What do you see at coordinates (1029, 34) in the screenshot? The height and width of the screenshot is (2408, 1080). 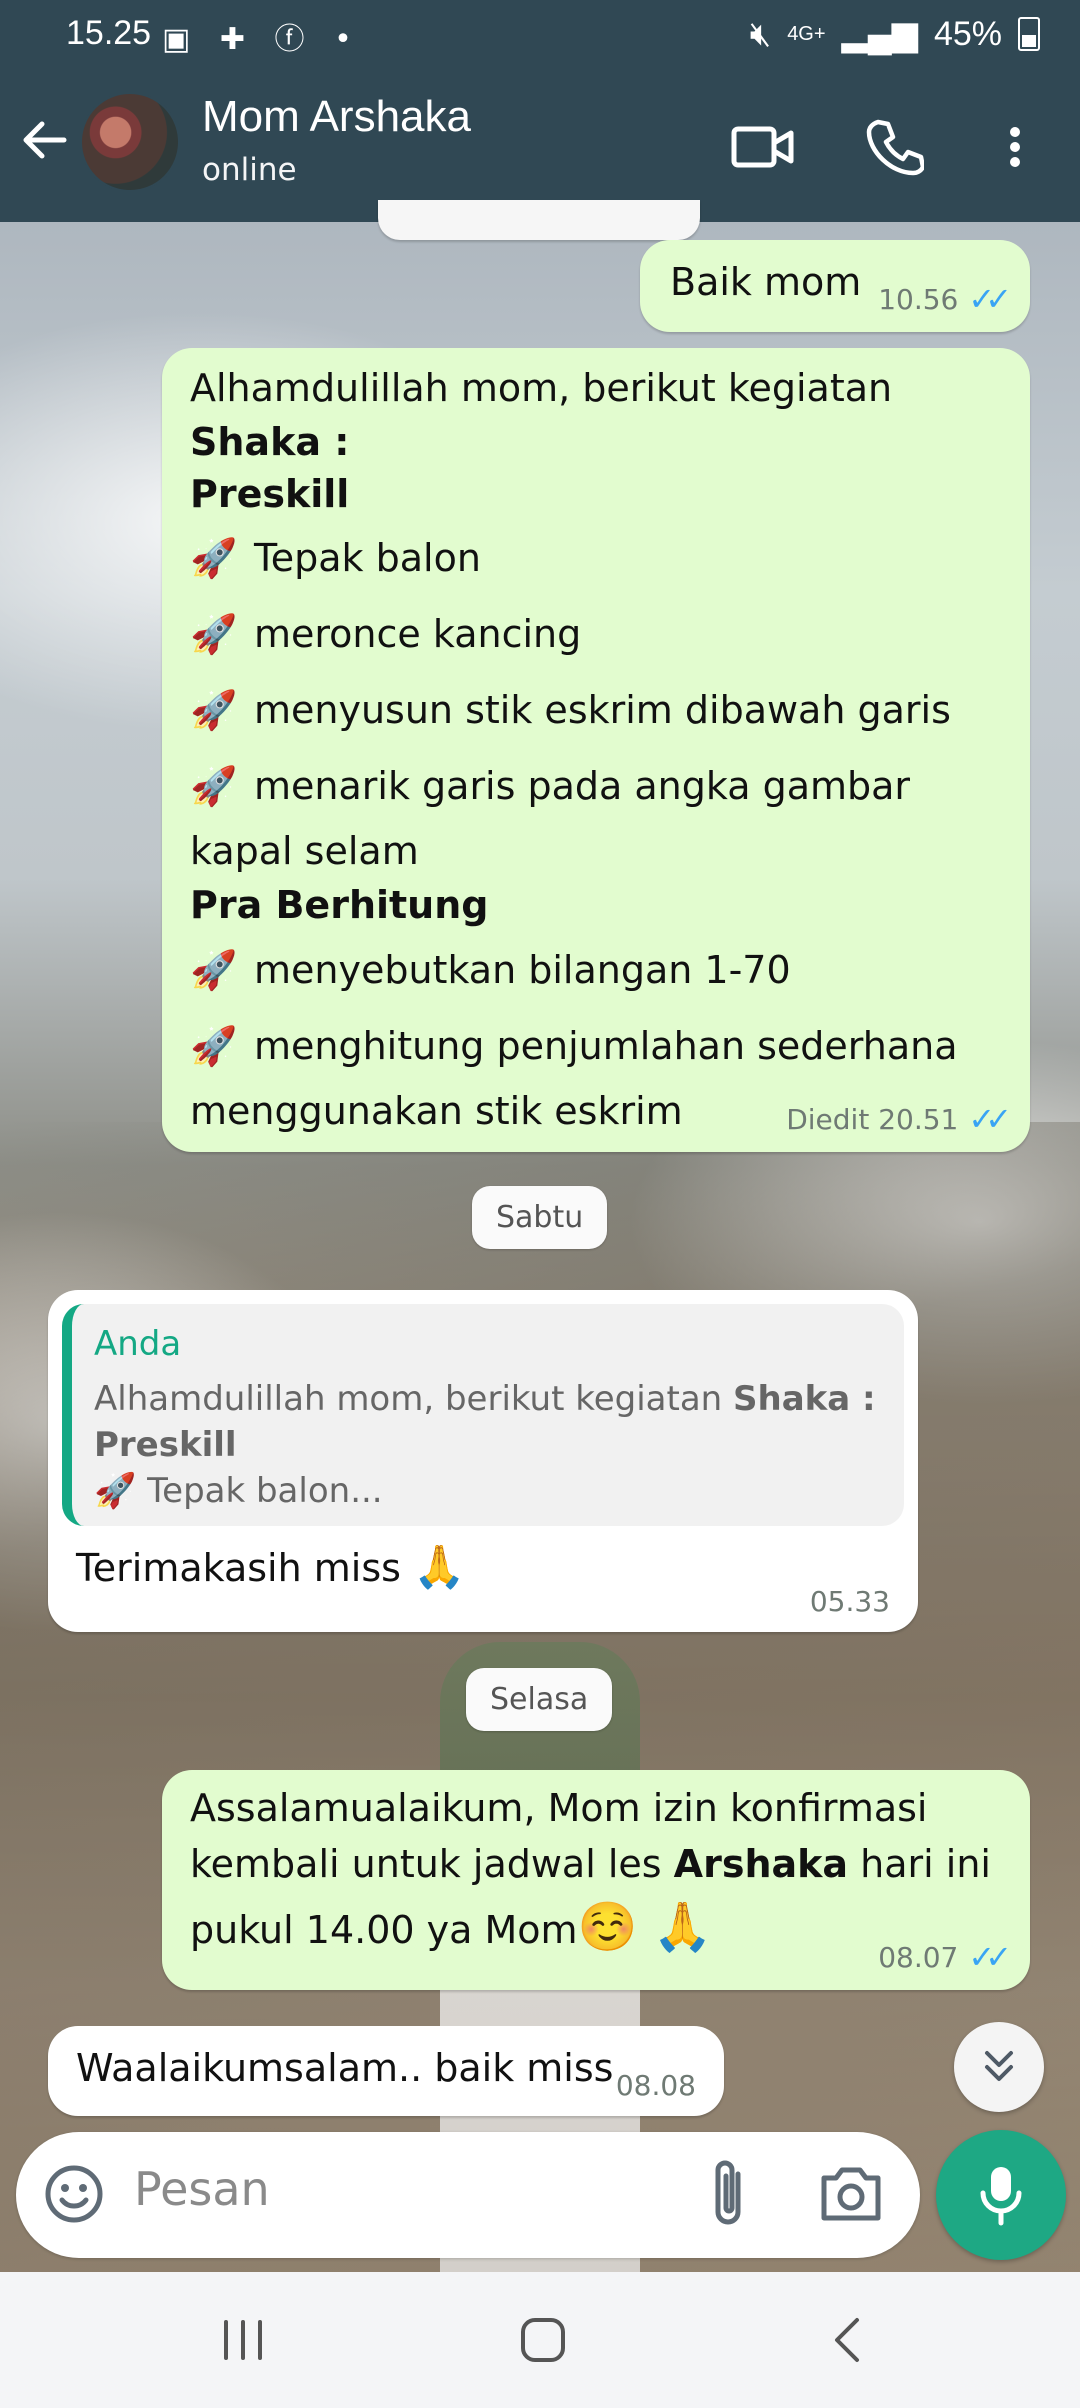 I see `battery-icon` at bounding box center [1029, 34].